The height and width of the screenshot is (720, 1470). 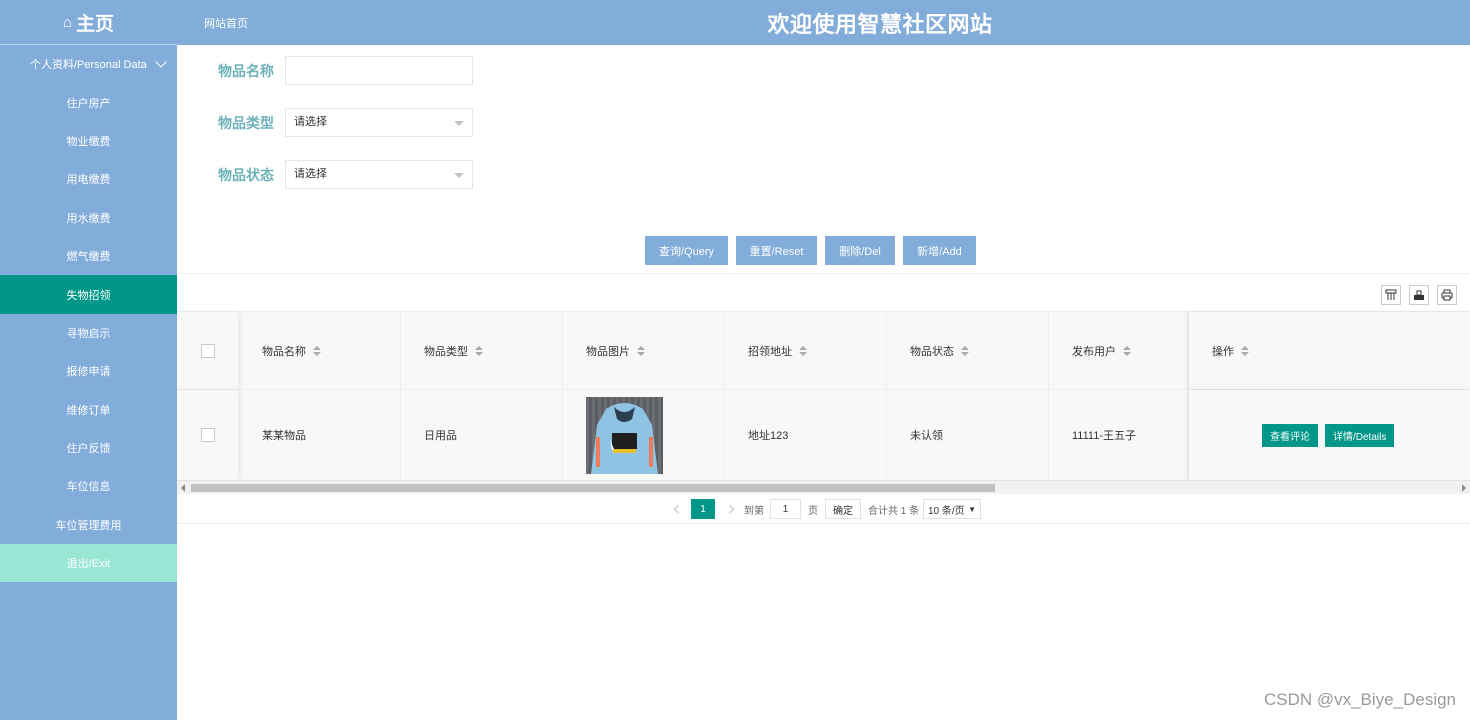 I want to click on page-unit-label: 页, so click(x=813, y=511).